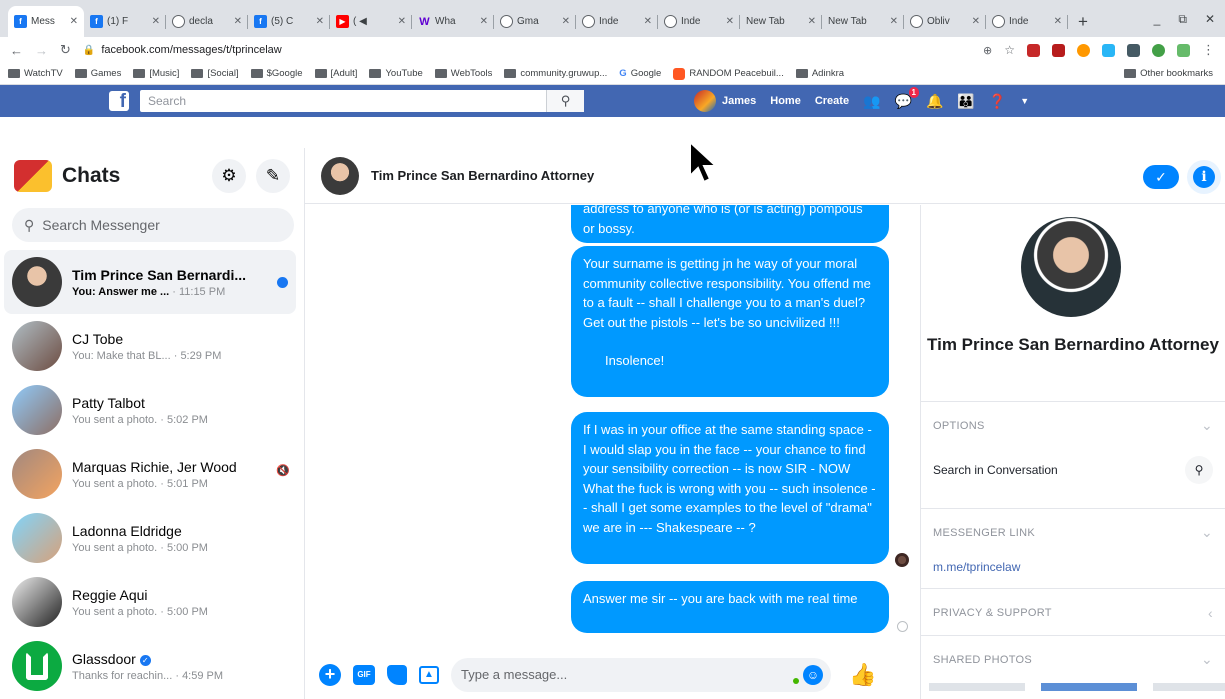 The width and height of the screenshot is (1225, 699). Describe the element at coordinates (1083, 21) in the screenshot. I see `new-tab-button: +` at that location.